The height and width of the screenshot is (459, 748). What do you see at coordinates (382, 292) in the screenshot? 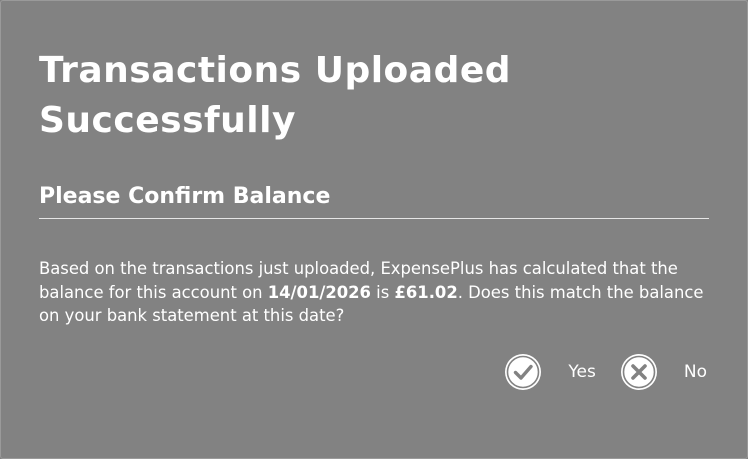
I see `message-text-2: is` at bounding box center [382, 292].